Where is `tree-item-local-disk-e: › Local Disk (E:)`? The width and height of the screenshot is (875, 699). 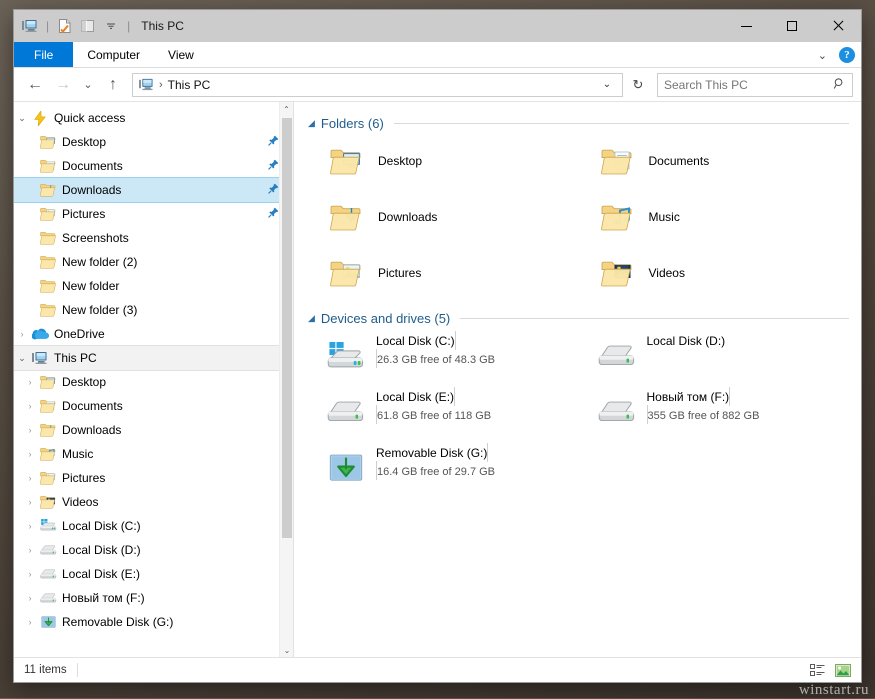 tree-item-local-disk-e: › Local Disk (E:) is located at coordinates (153, 574).